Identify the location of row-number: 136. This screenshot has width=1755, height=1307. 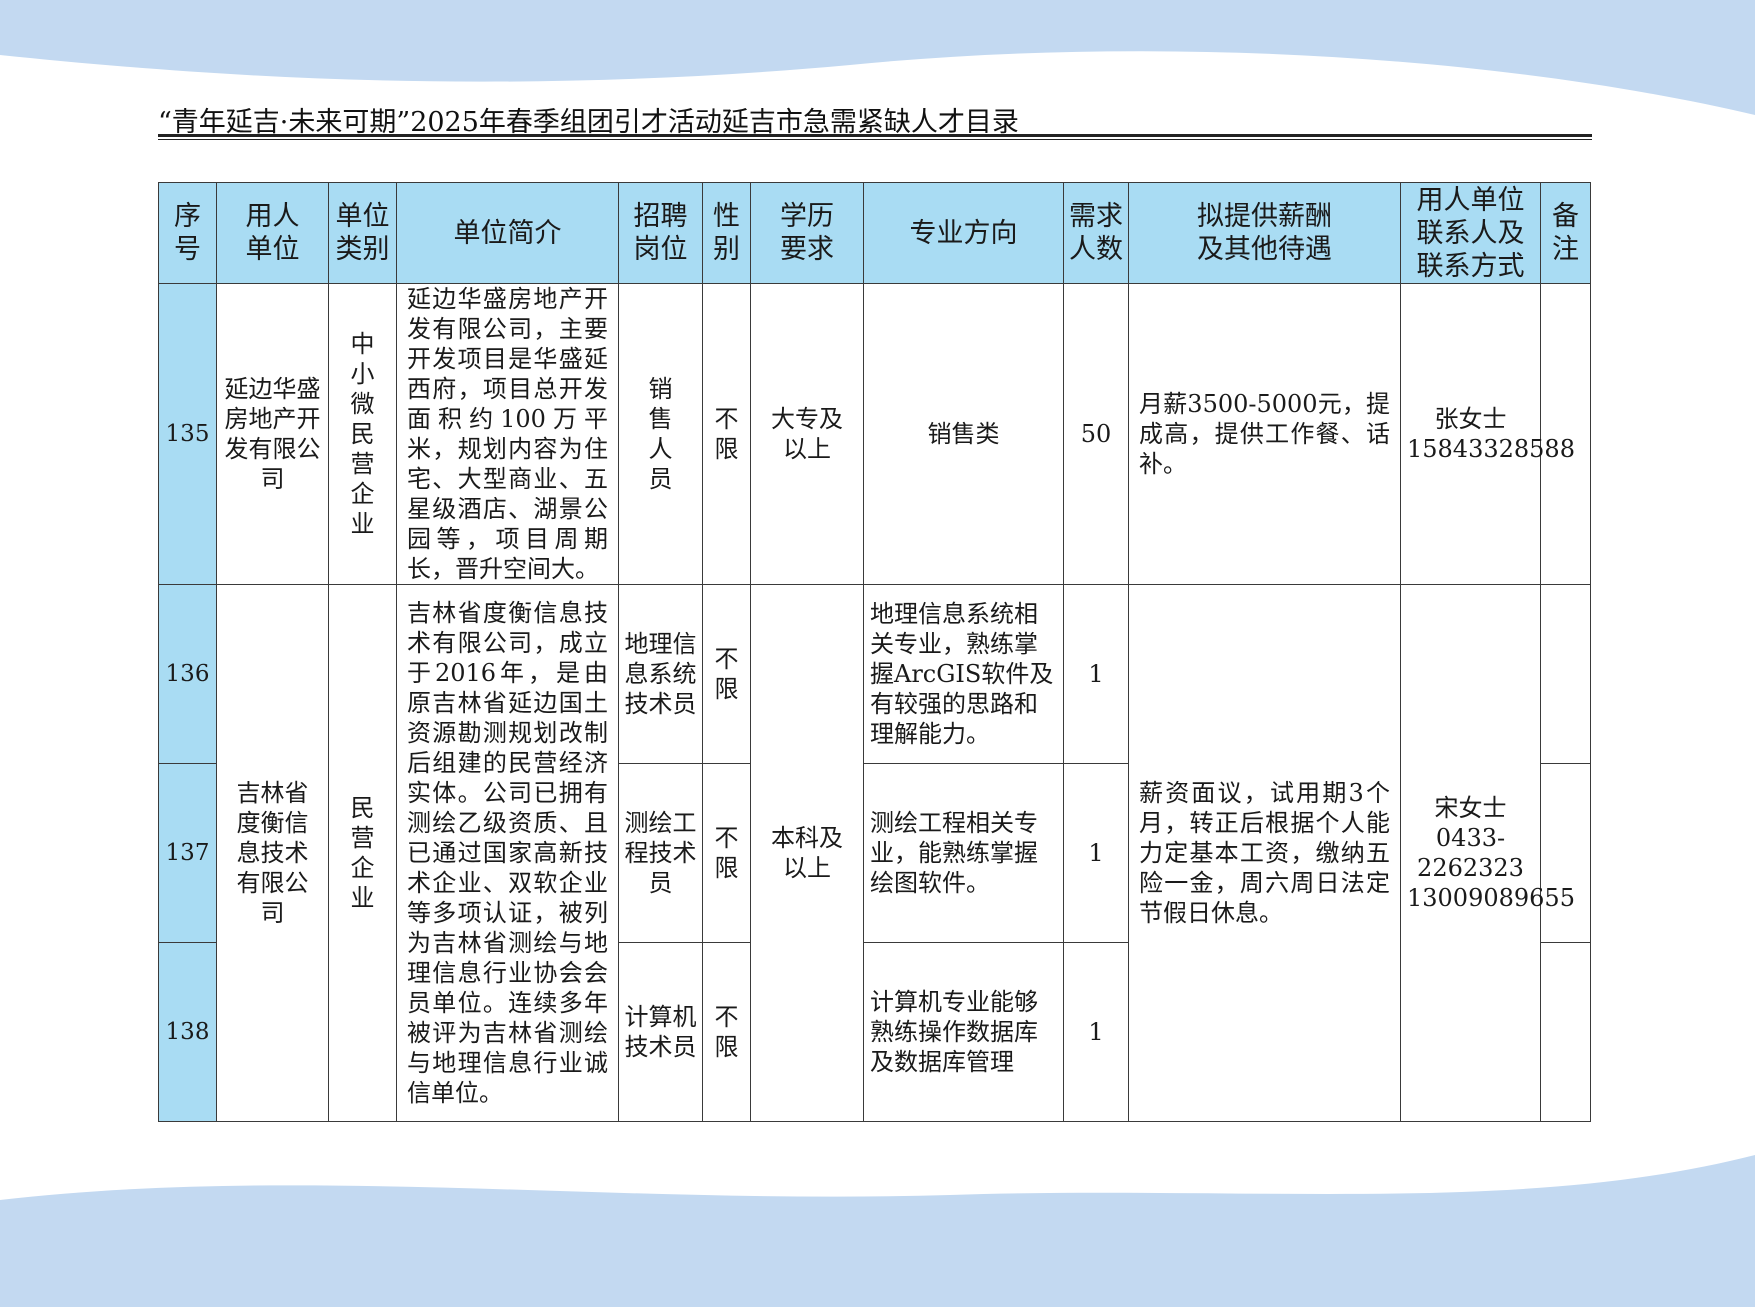
(187, 674).